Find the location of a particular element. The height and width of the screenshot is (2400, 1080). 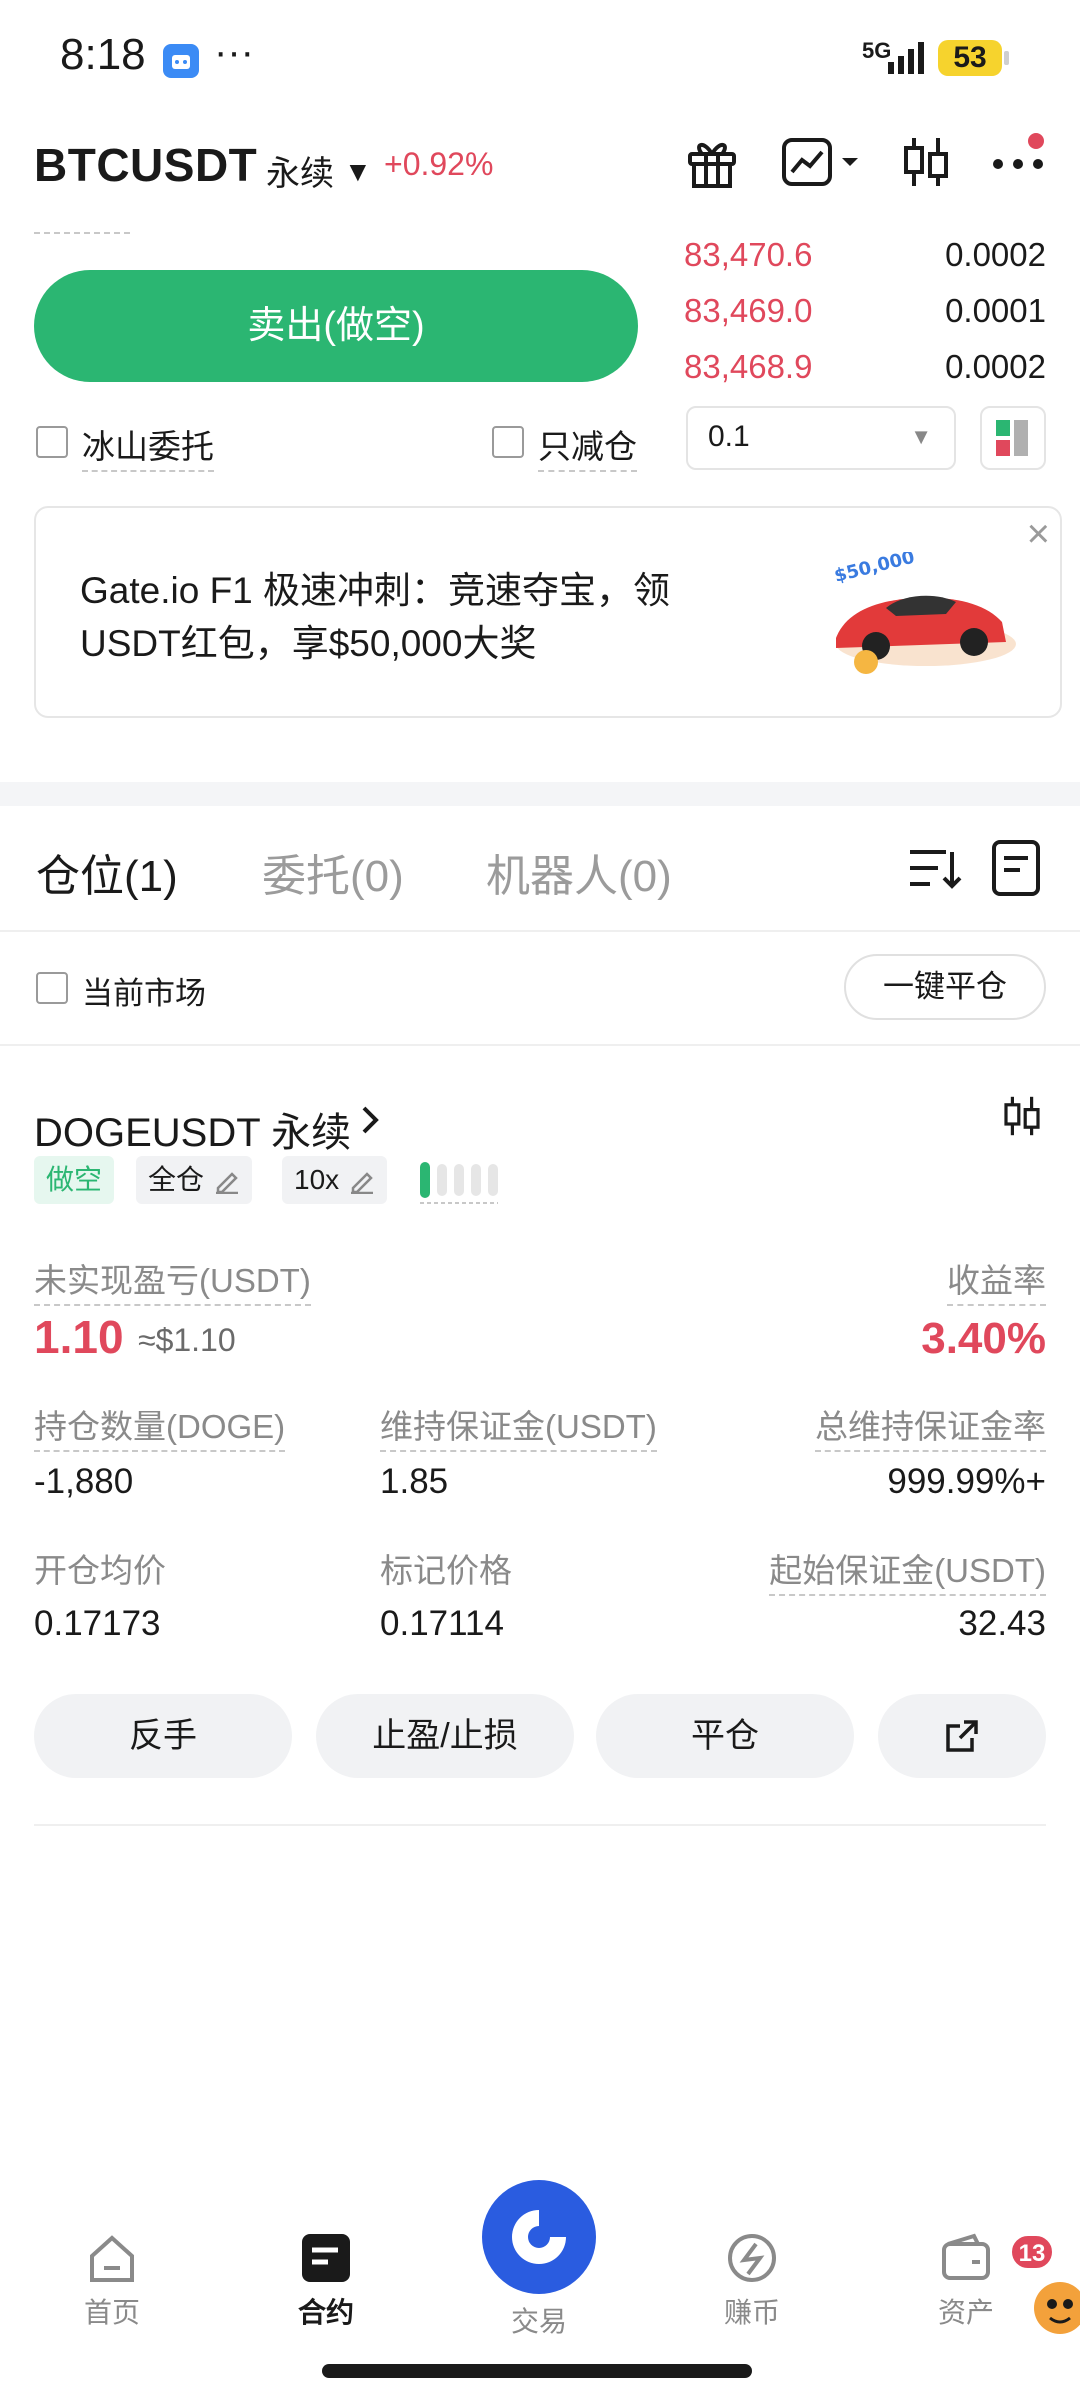

ask-price: 83,469.0 is located at coordinates (748, 311).